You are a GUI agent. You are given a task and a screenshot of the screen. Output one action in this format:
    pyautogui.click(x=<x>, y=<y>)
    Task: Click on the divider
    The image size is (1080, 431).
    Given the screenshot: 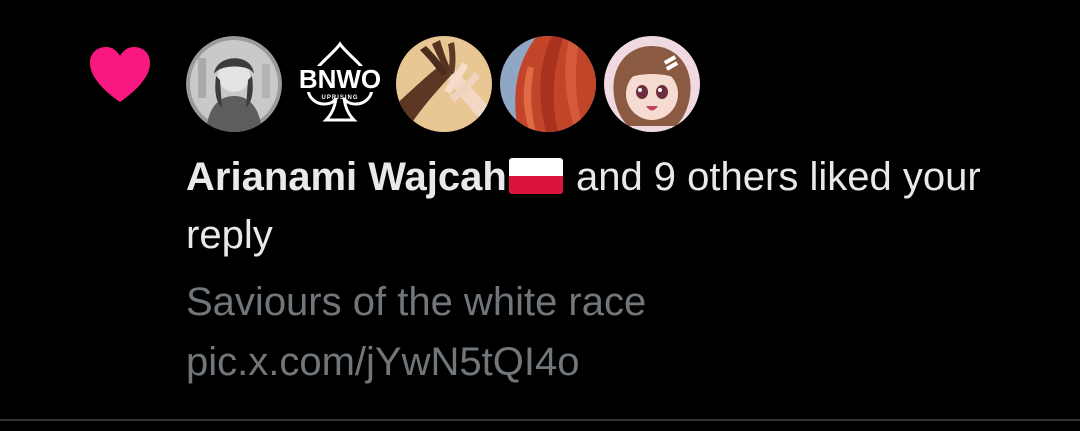 What is the action you would take?
    pyautogui.click(x=540, y=420)
    